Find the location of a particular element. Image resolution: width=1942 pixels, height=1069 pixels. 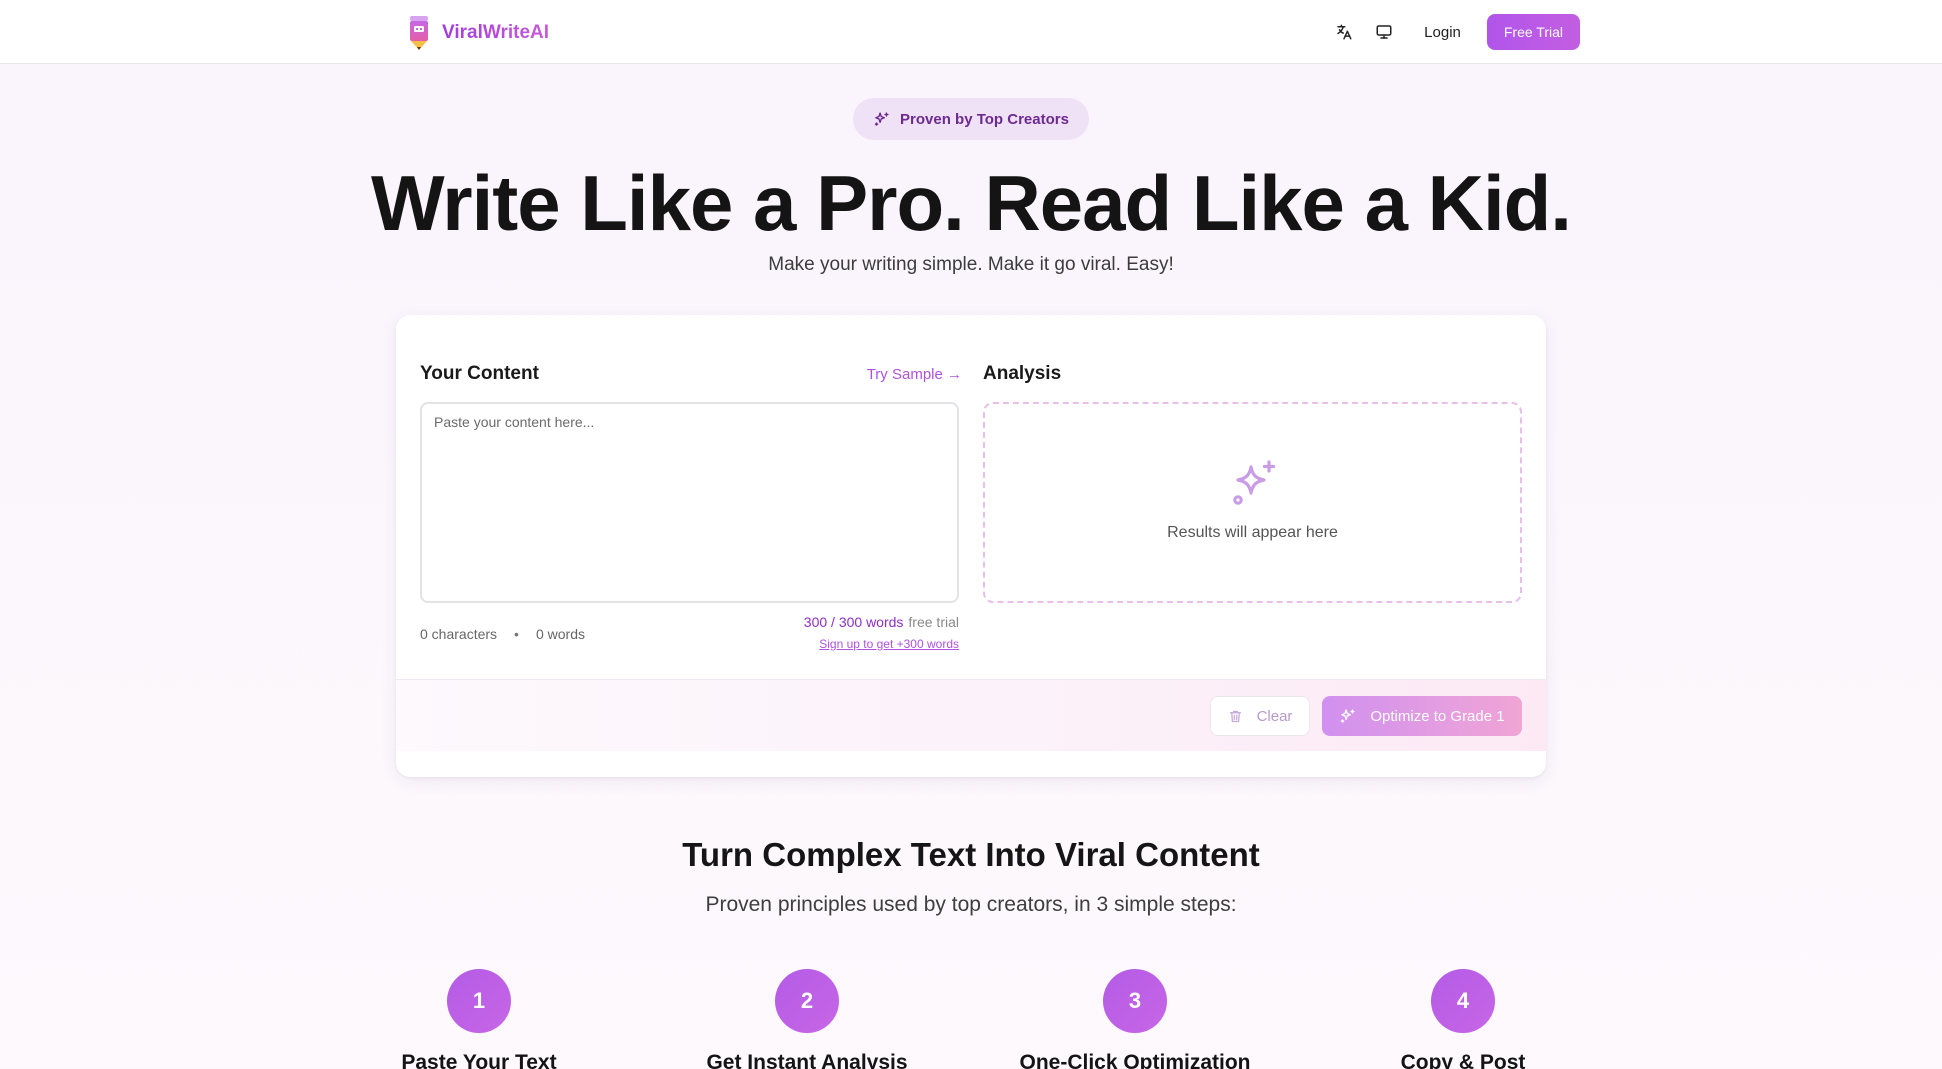

card-actions-bar: Clear Optimize to Grade 1 is located at coordinates (971, 715).